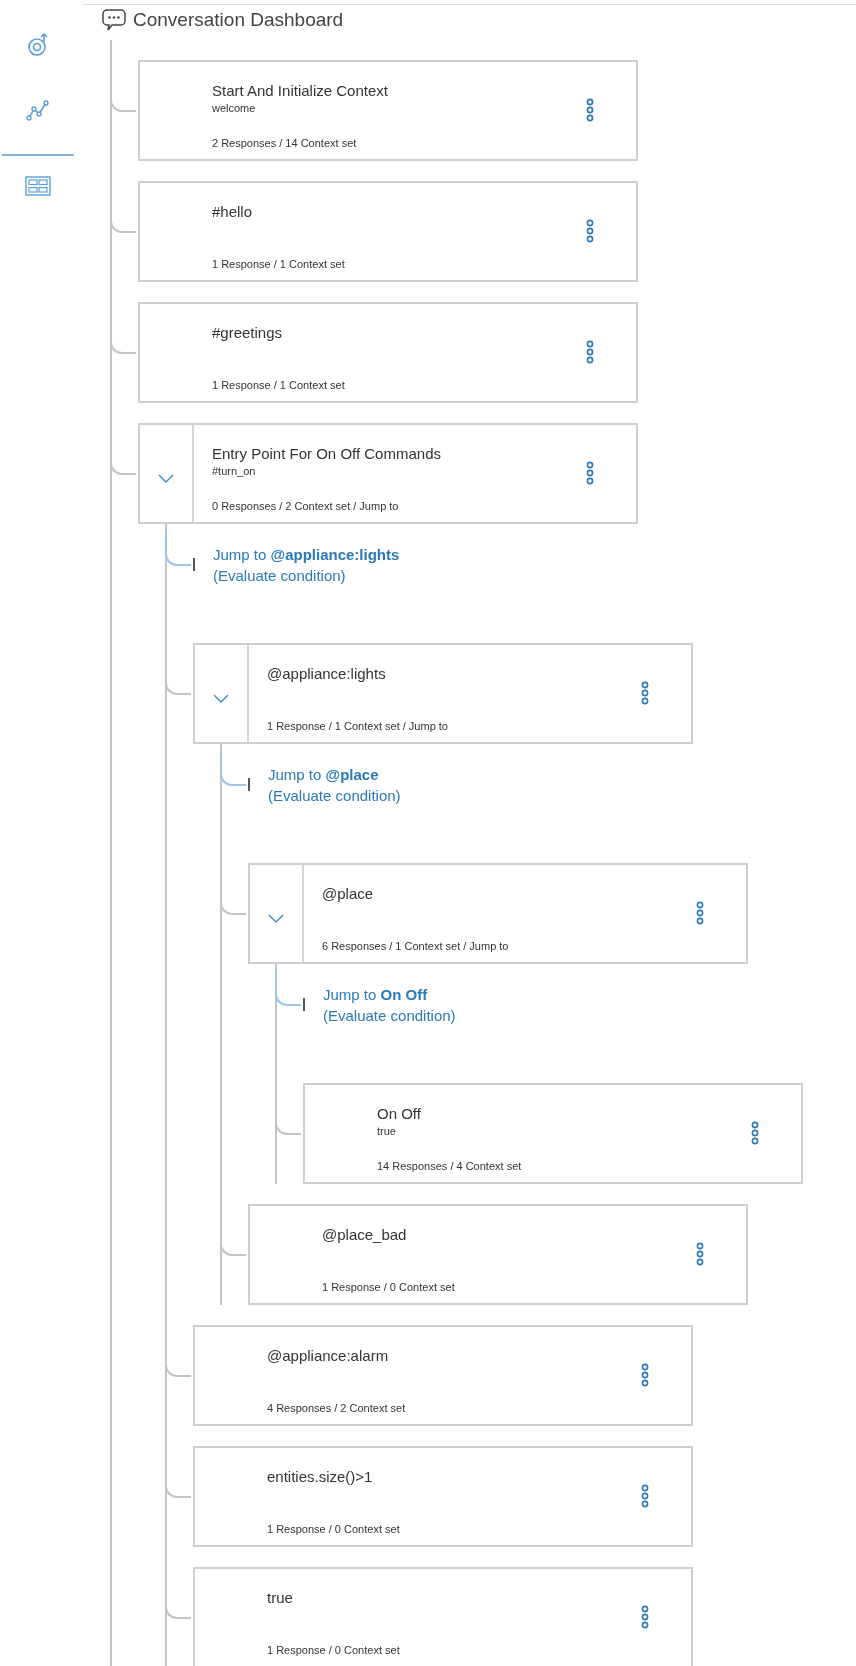 The image size is (856, 1666). I want to click on dialog-node-card: #hello 1 Response / 1 Context set, so click(388, 231).